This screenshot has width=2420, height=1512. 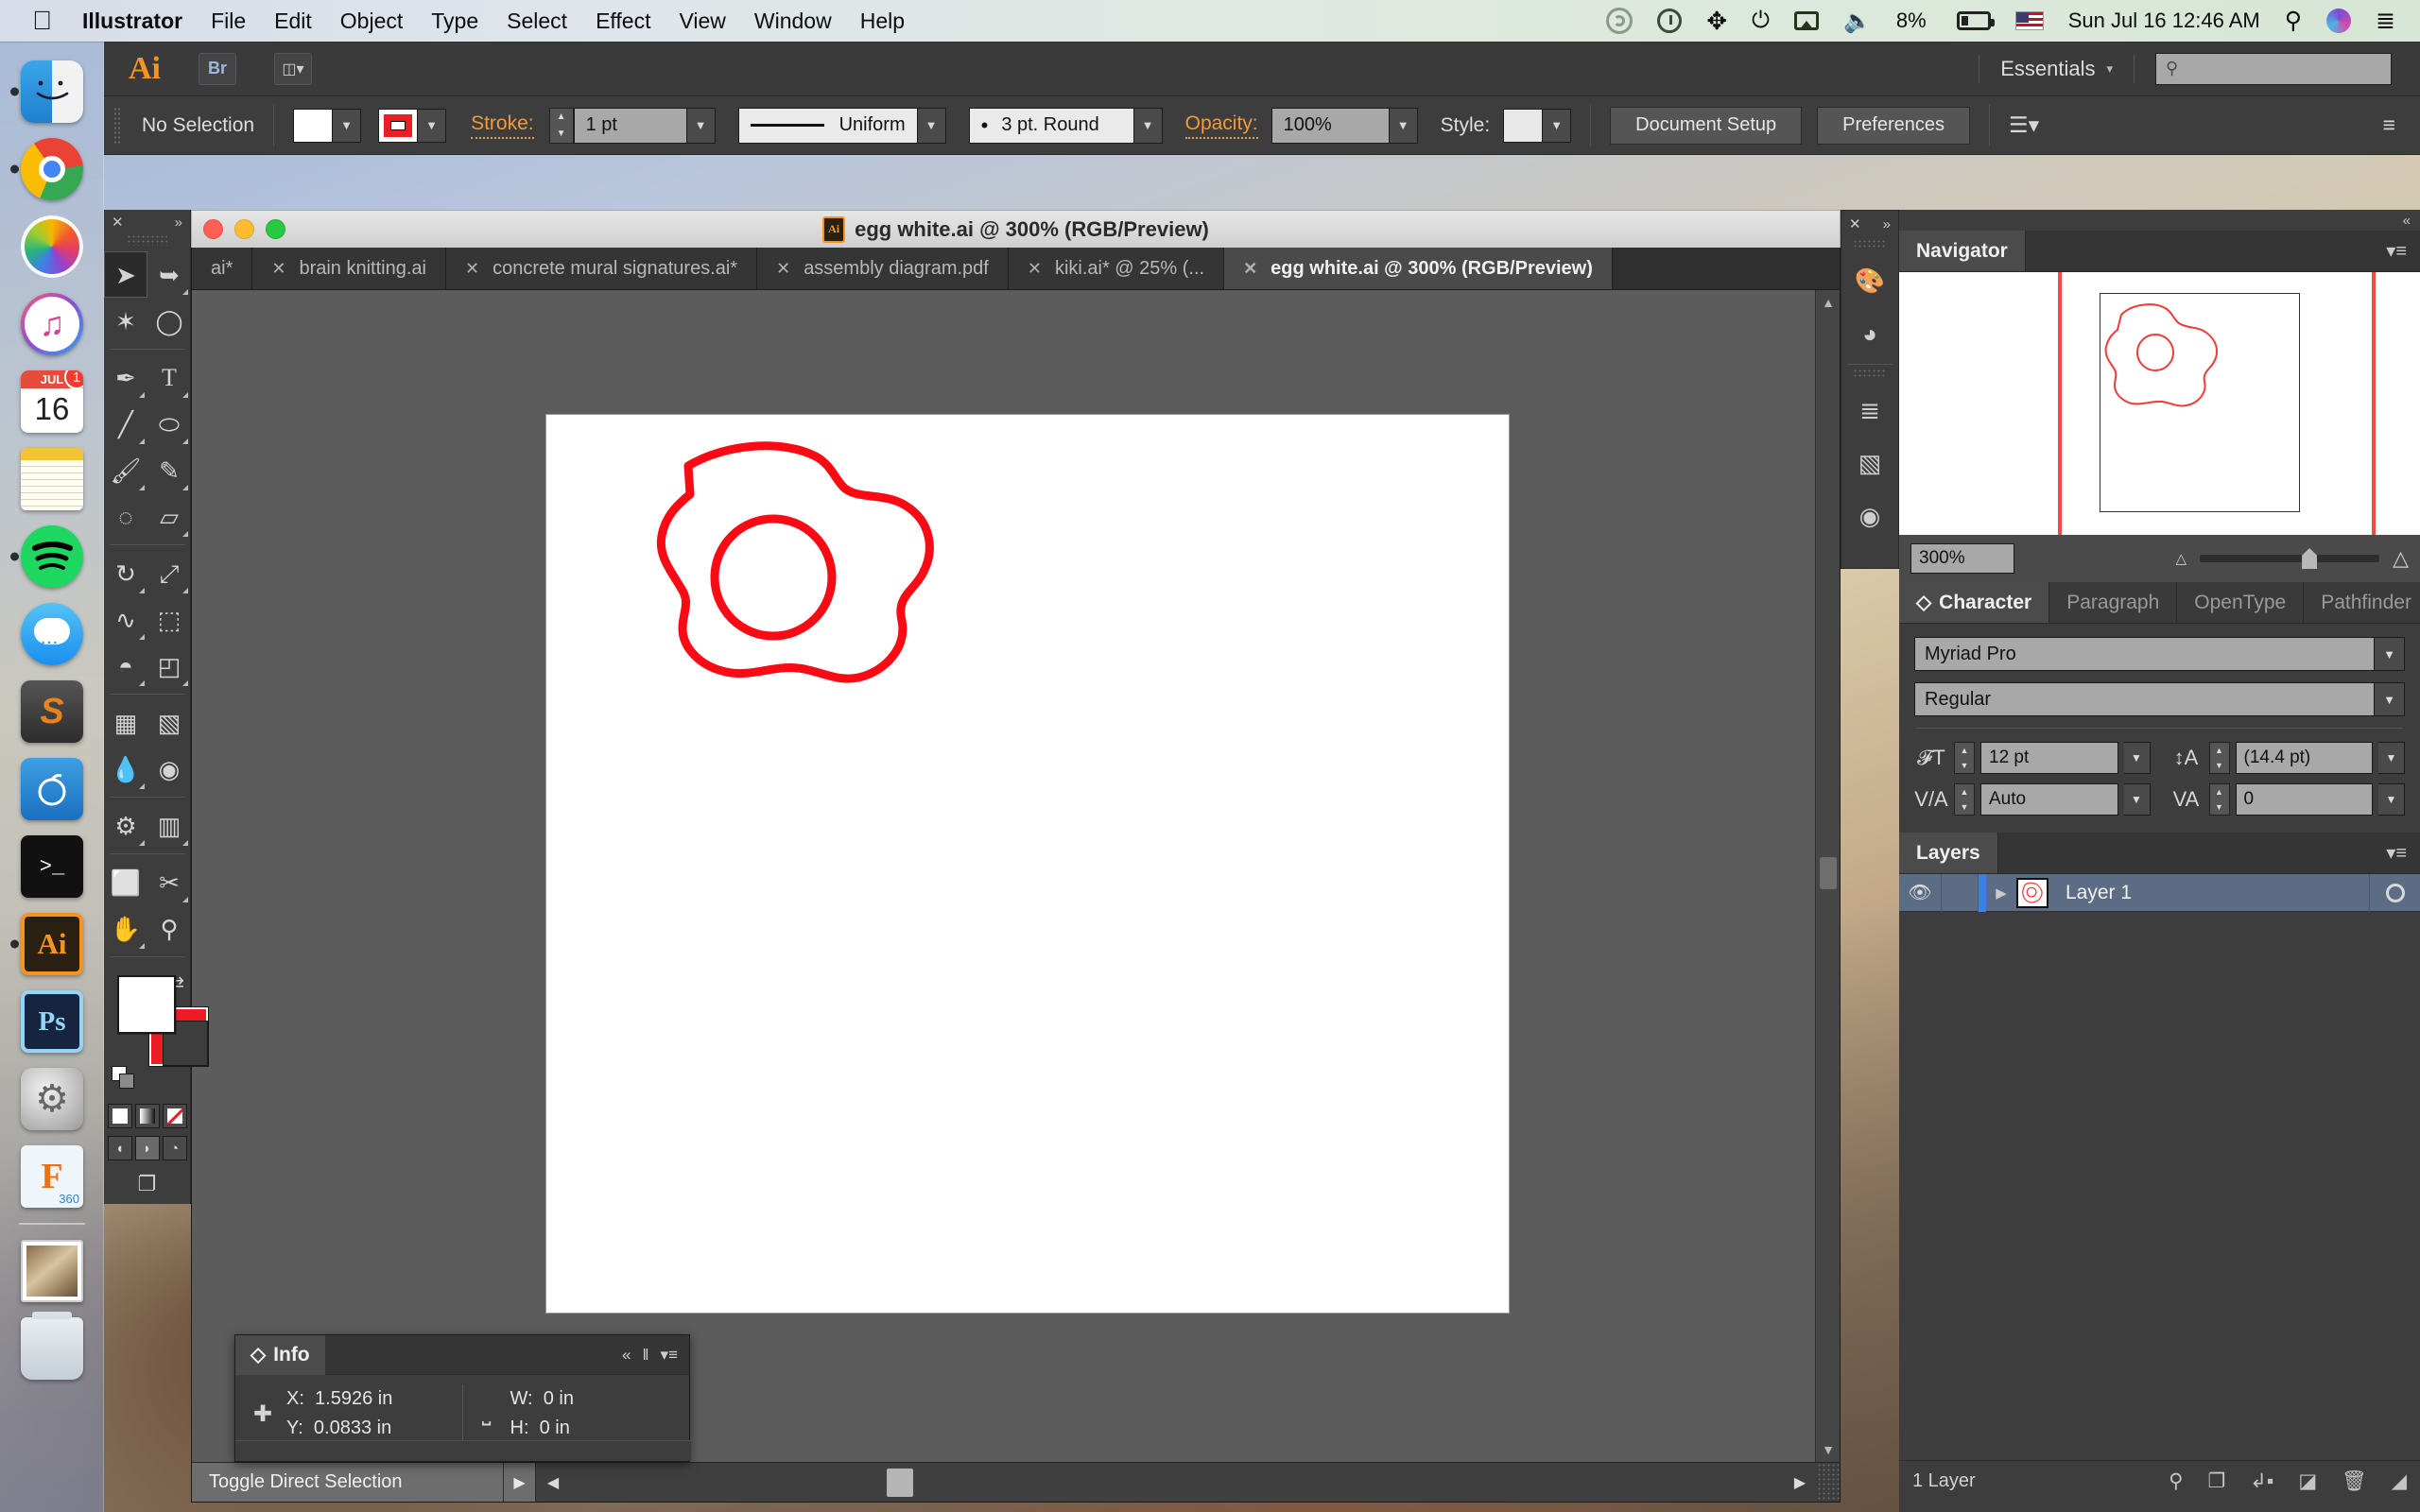 I want to click on dock-item-sublime-text: S, so click(x=52, y=711).